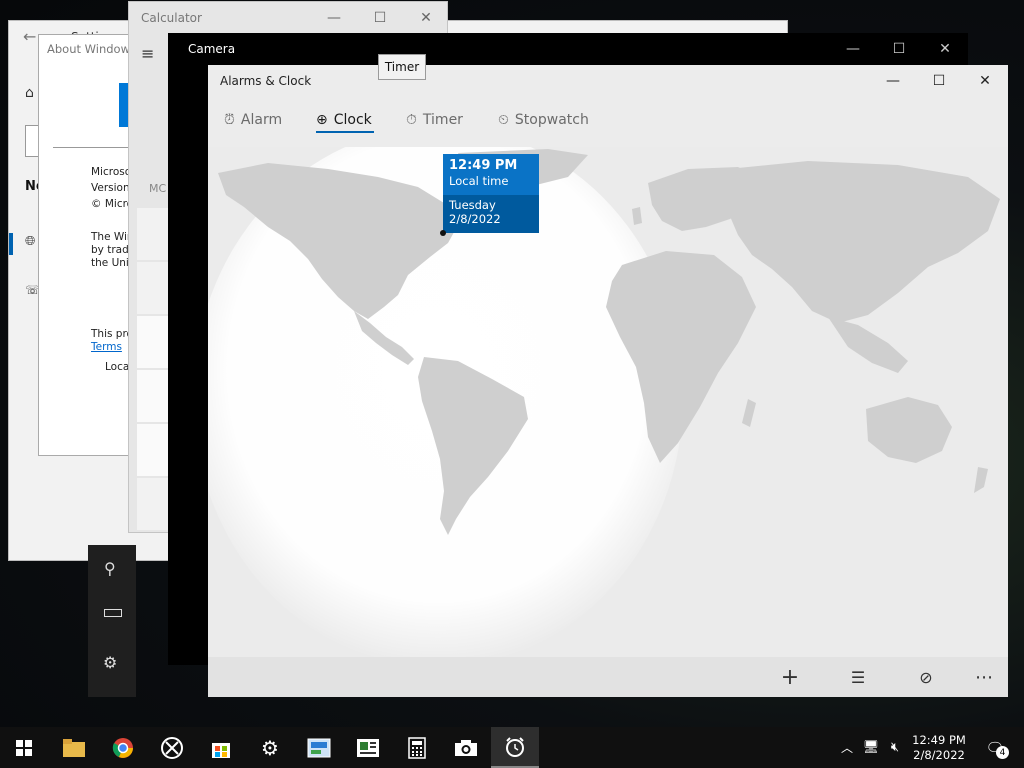 This screenshot has height=768, width=1024. I want to click on tab-stopwatch: ⏲︎ Stopwatch, so click(543, 120).